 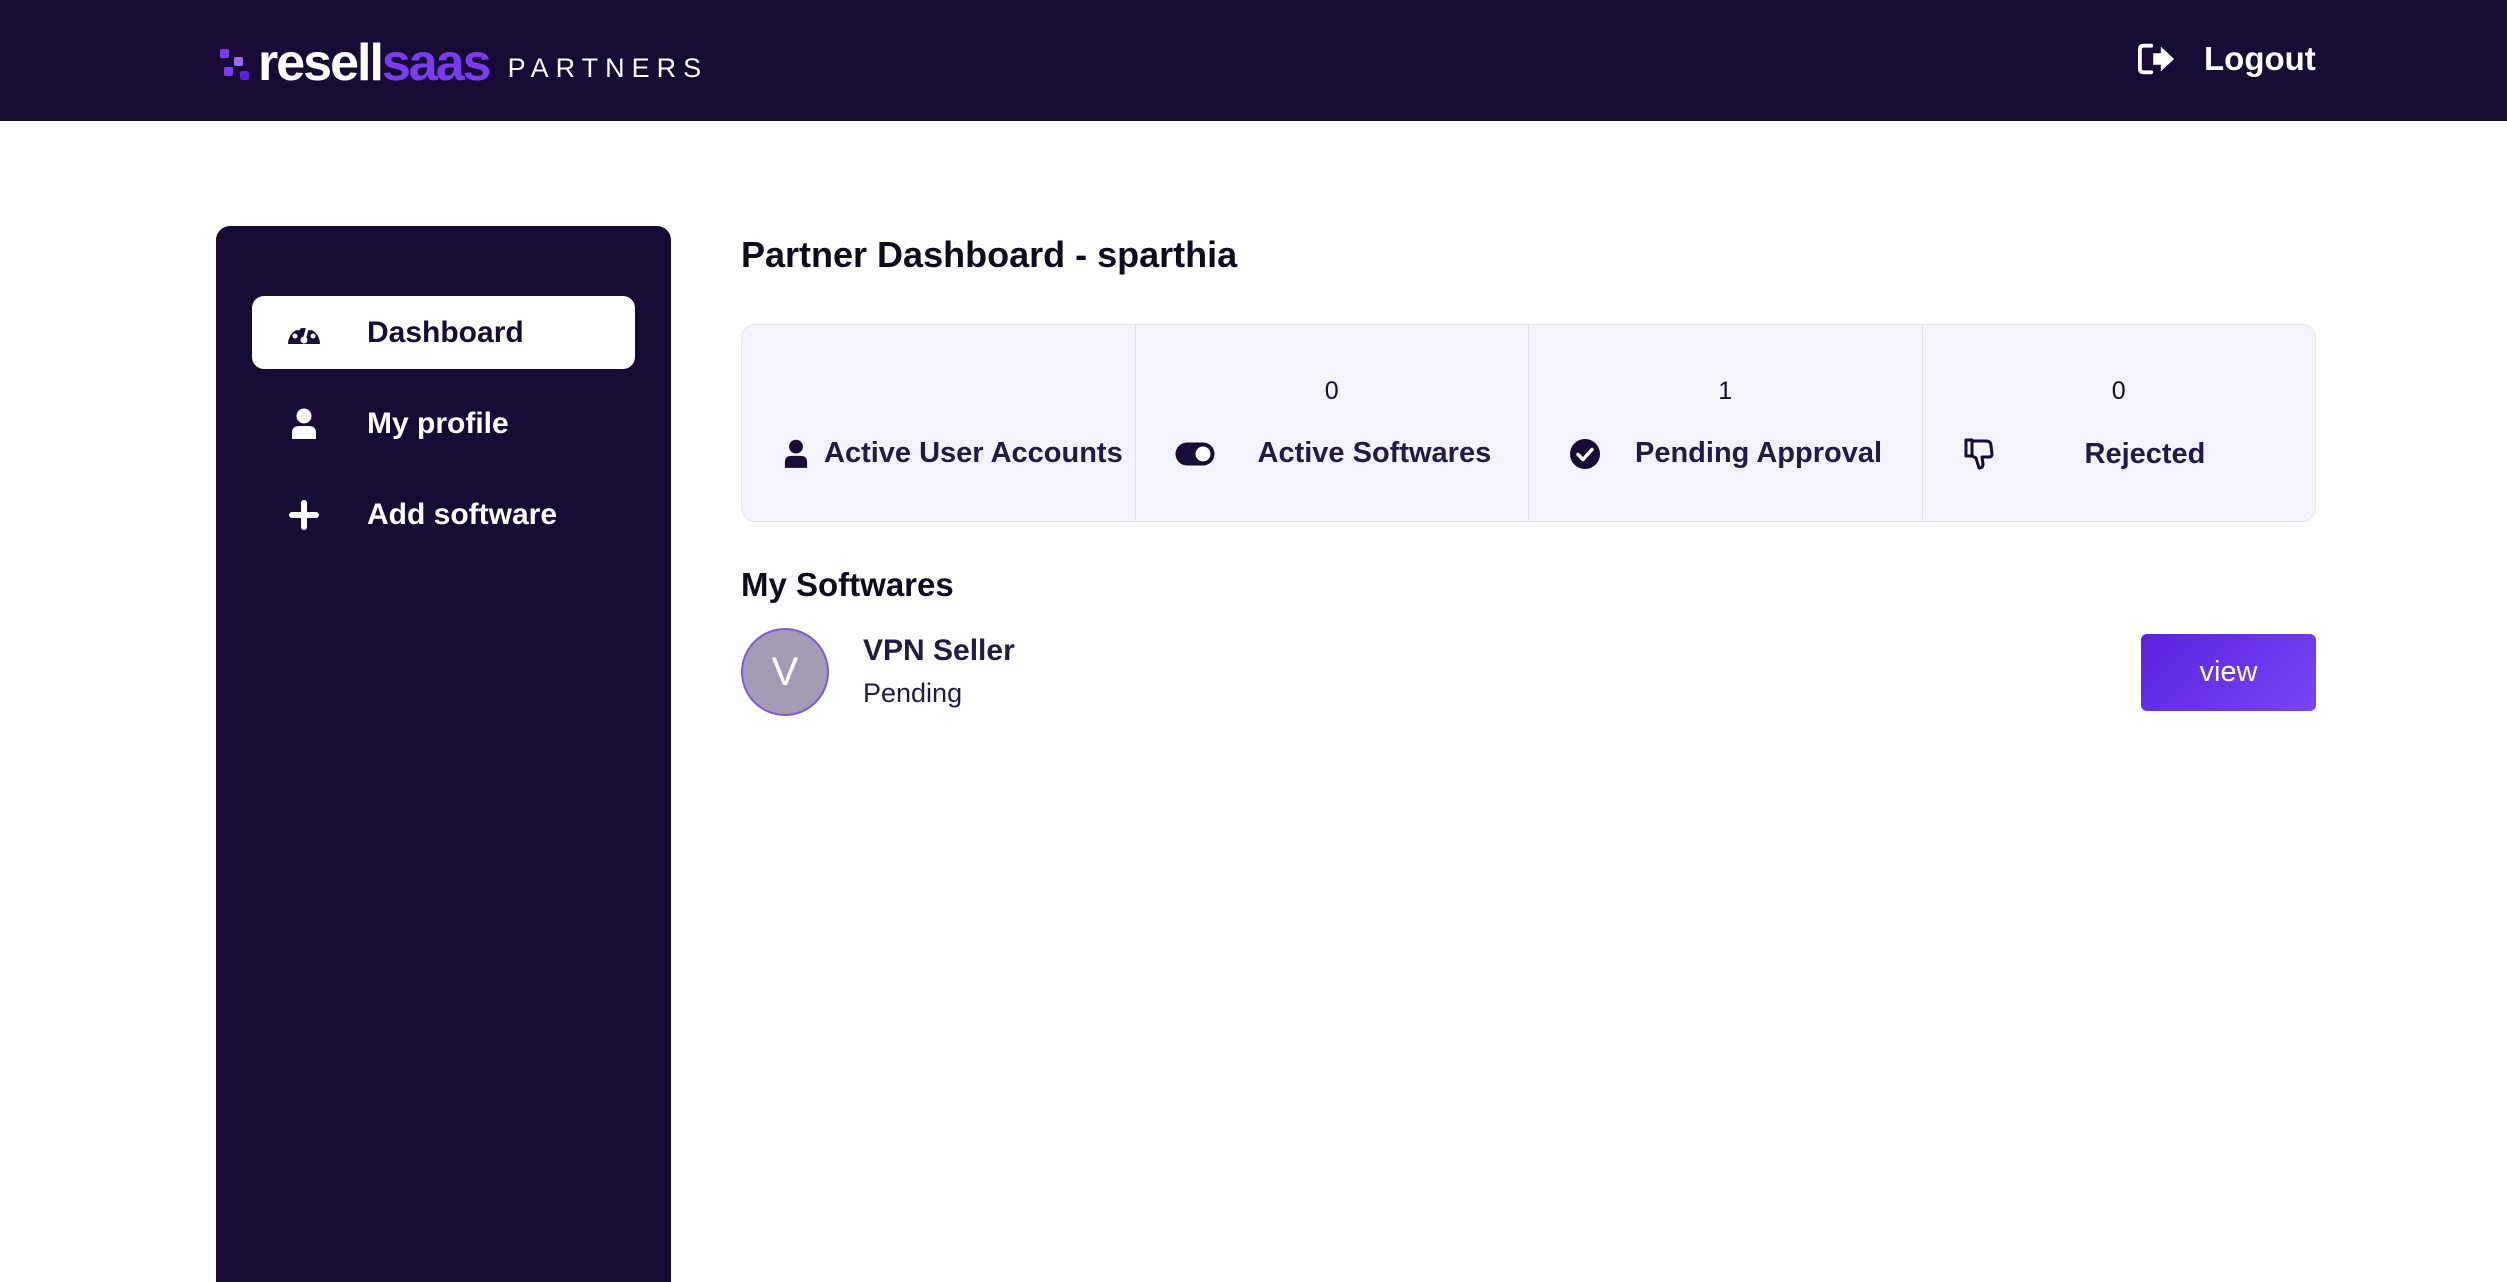 I want to click on stat-active-softwares: 0 Active Softwares, so click(x=1332, y=423).